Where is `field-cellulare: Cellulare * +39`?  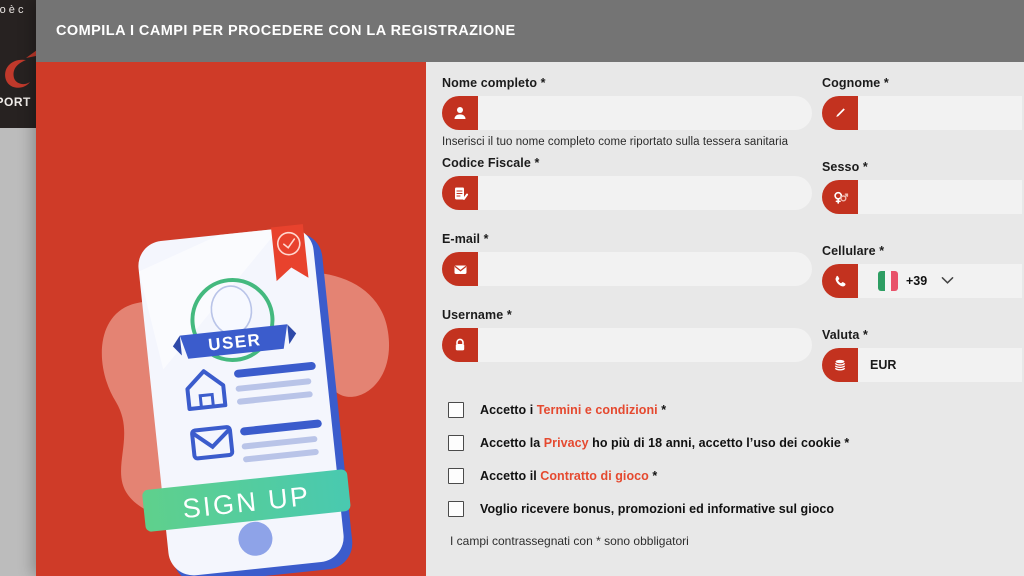
field-cellulare: Cellulare * +39 is located at coordinates (922, 271).